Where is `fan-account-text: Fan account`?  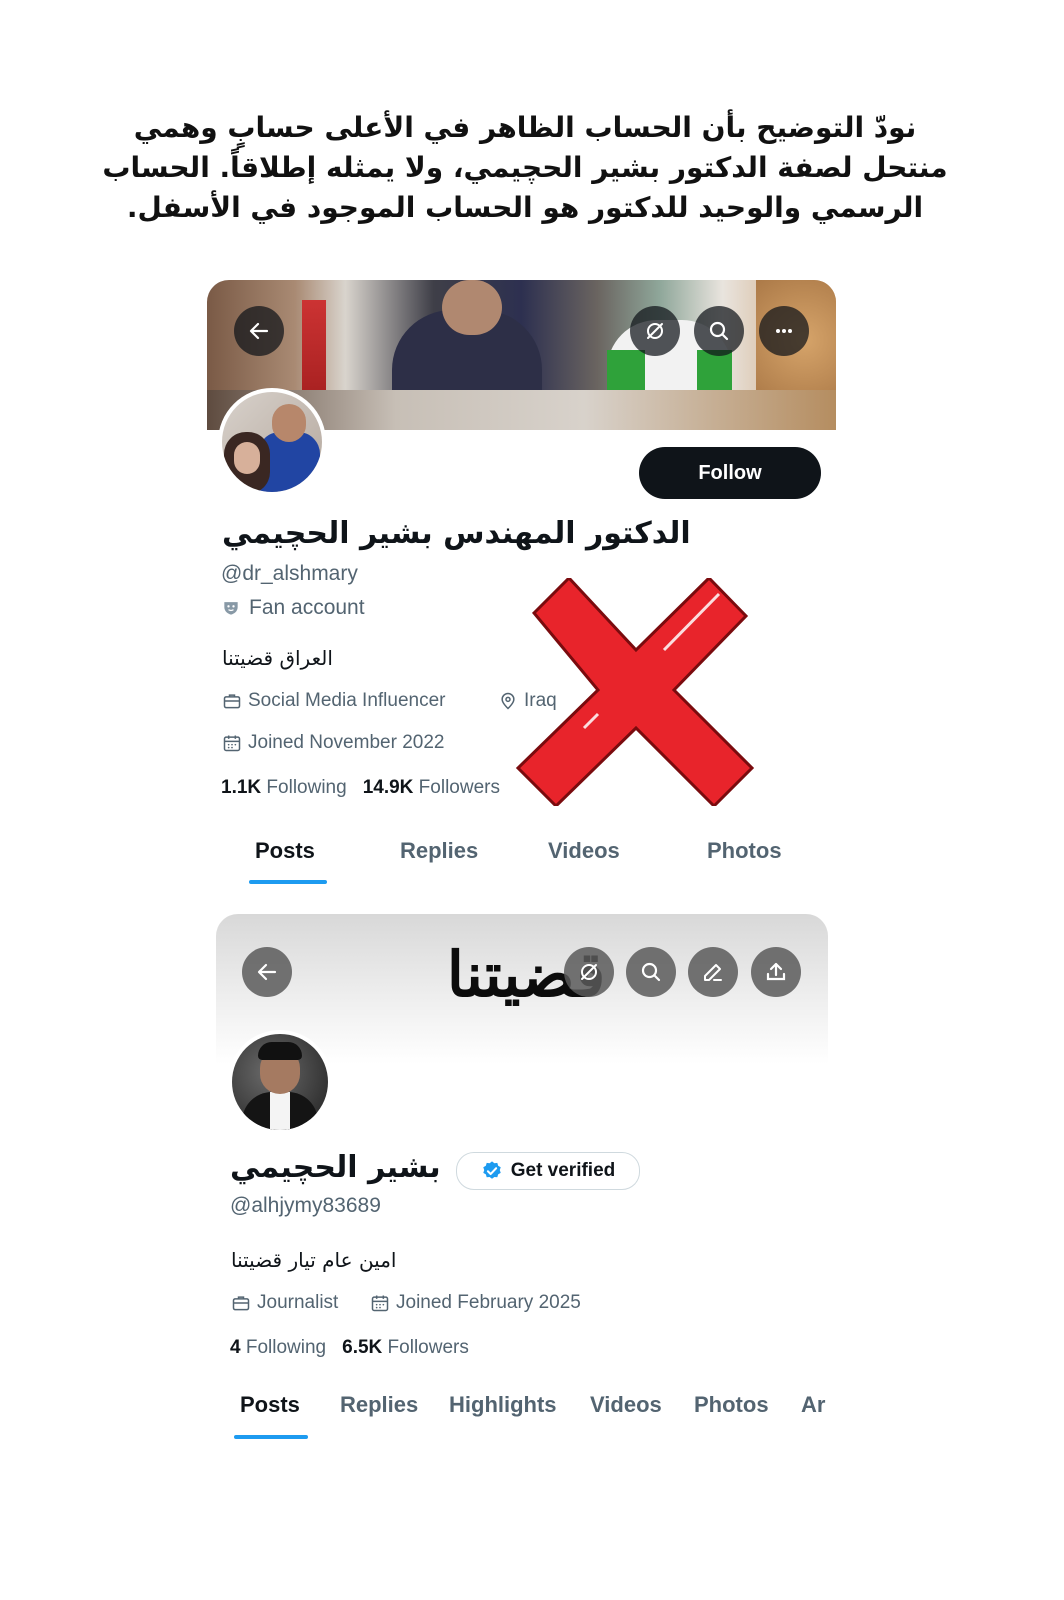
fan-account-text: Fan account is located at coordinates (307, 607).